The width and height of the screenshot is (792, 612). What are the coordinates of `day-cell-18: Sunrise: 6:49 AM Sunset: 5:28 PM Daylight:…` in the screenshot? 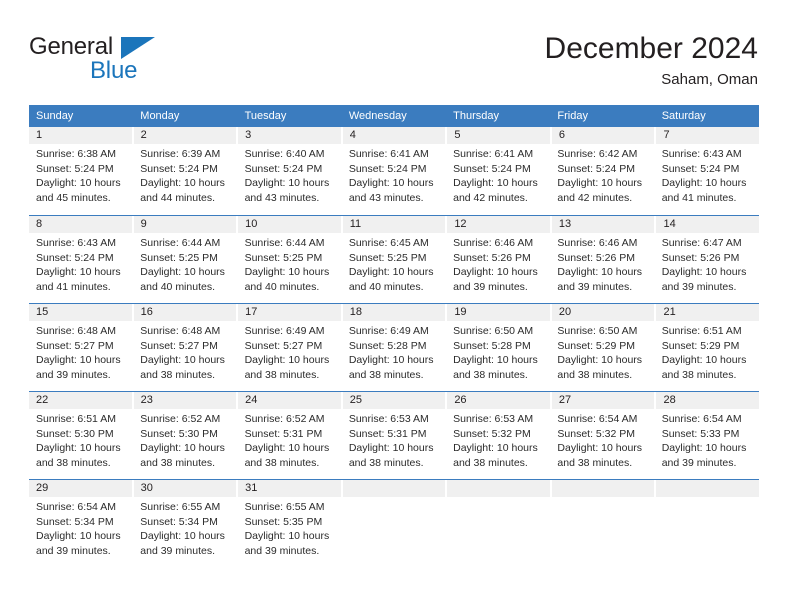 It's located at (394, 353).